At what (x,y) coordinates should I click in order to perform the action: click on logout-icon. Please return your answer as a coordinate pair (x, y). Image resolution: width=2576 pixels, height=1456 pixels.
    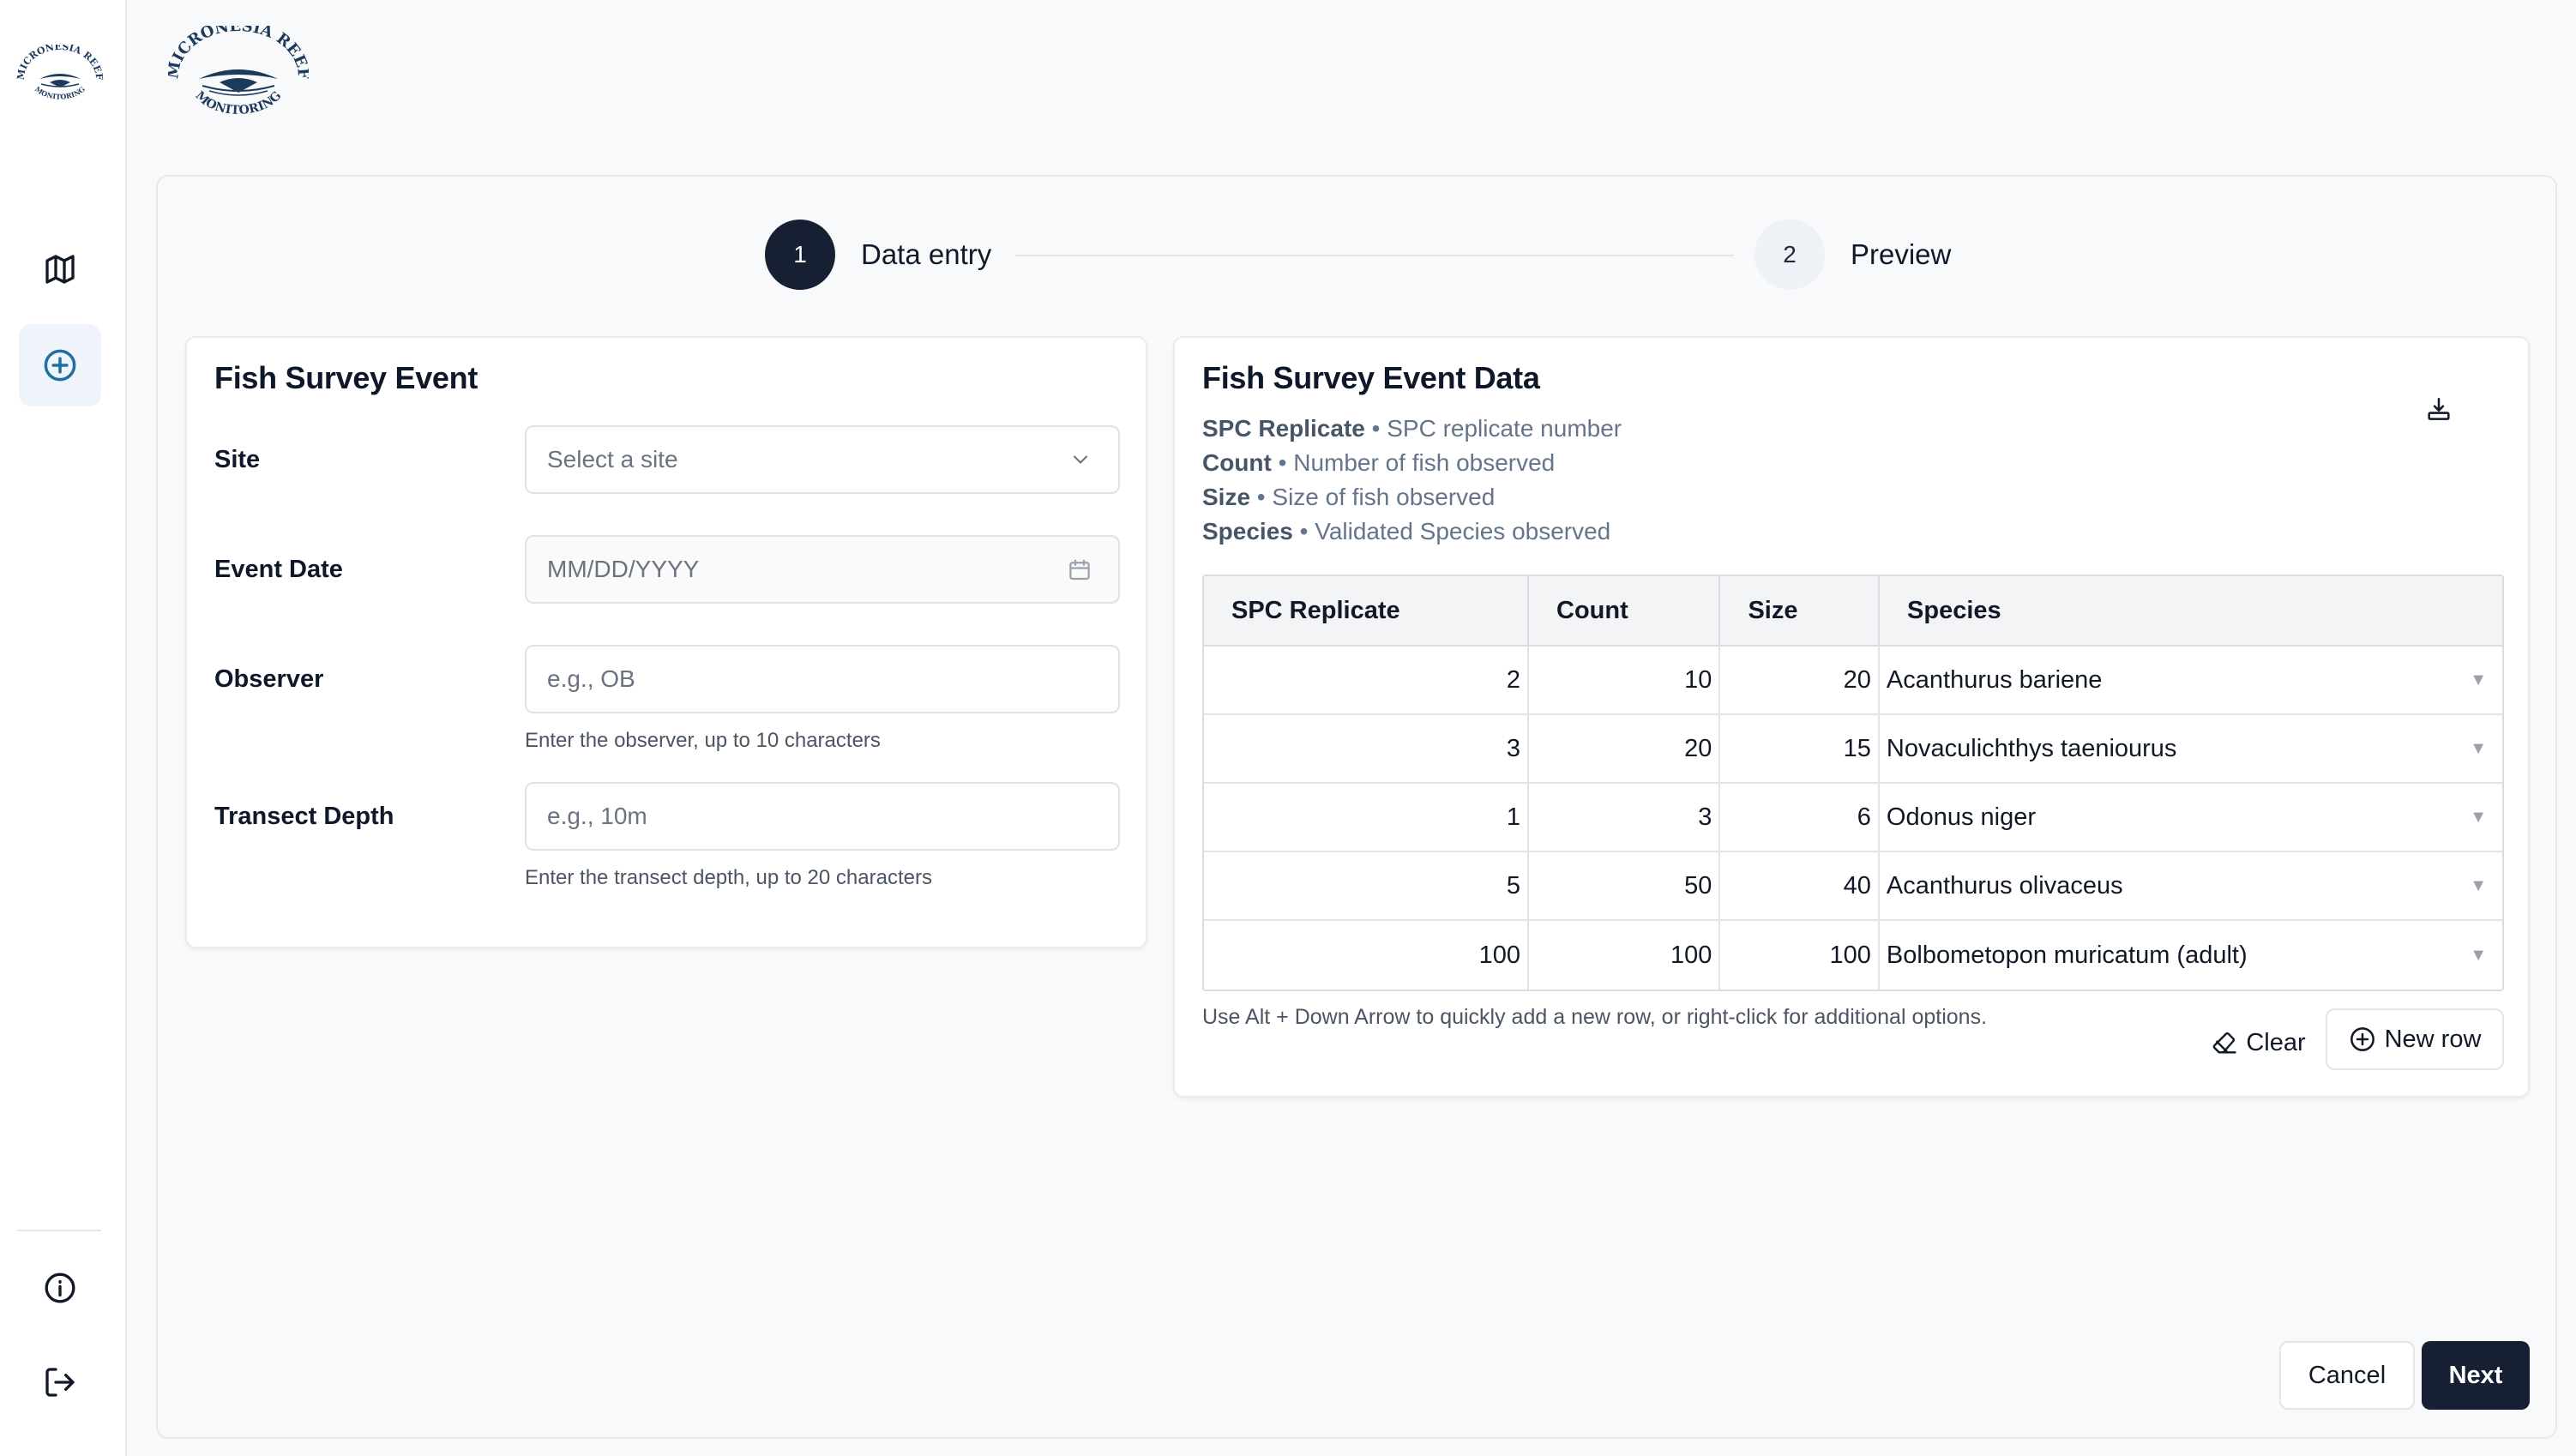
    Looking at the image, I should click on (60, 1383).